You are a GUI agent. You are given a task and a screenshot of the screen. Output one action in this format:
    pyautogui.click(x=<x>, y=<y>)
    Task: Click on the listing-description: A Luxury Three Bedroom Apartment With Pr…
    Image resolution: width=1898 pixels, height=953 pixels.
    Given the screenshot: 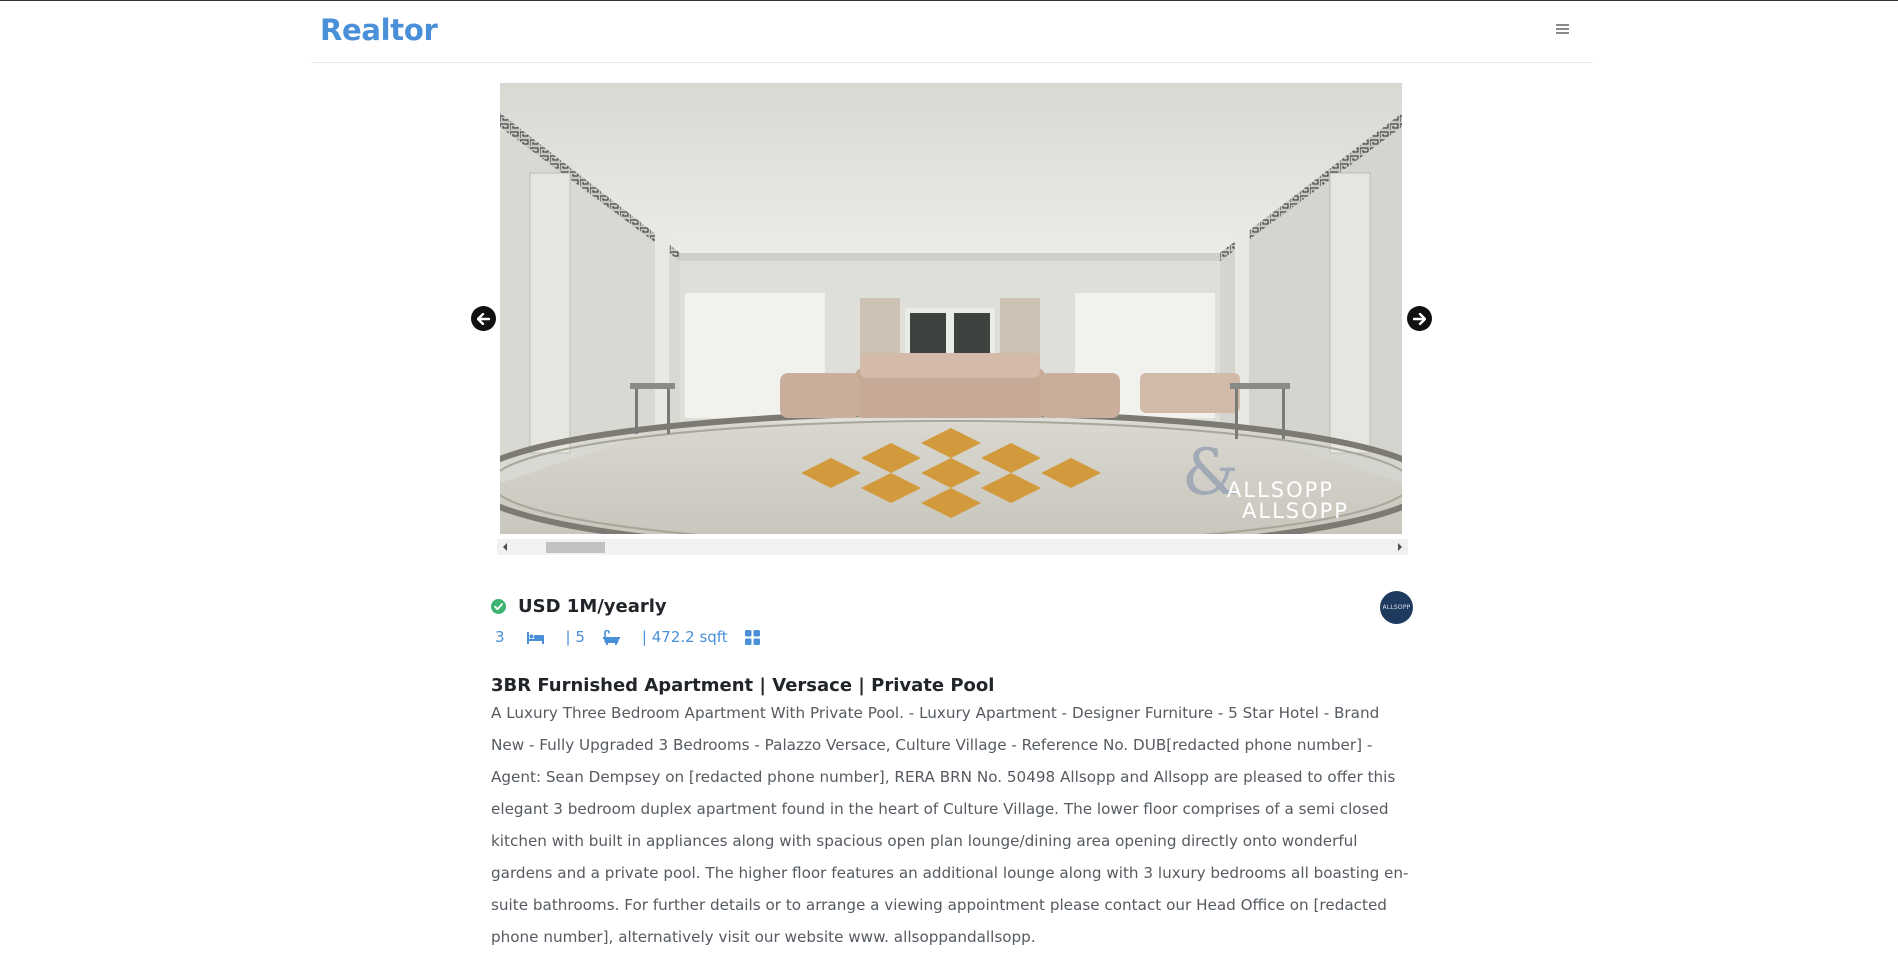 What is the action you would take?
    pyautogui.click(x=950, y=825)
    